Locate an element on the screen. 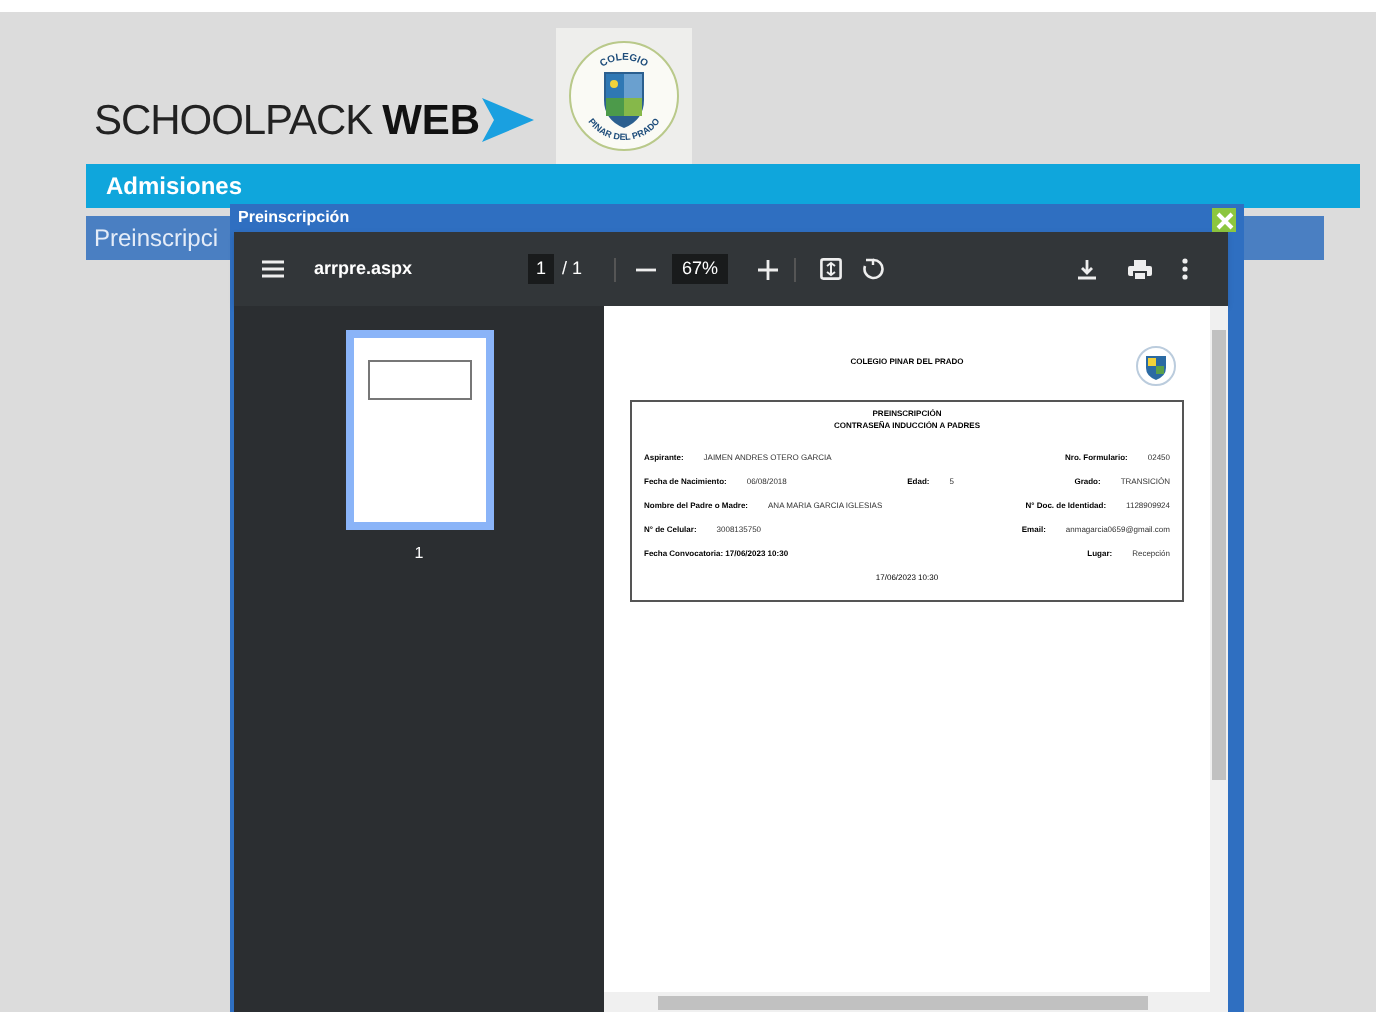 This screenshot has width=1376, height=1012. page-number-field: 1 is located at coordinates (541, 269).